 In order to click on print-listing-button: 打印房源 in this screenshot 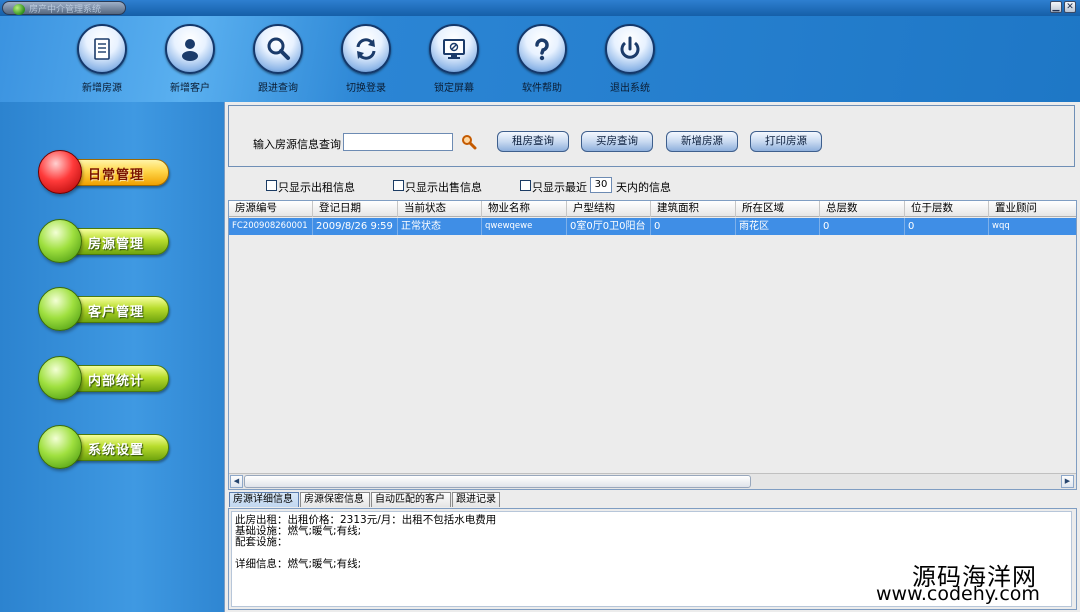, I will do `click(786, 141)`.